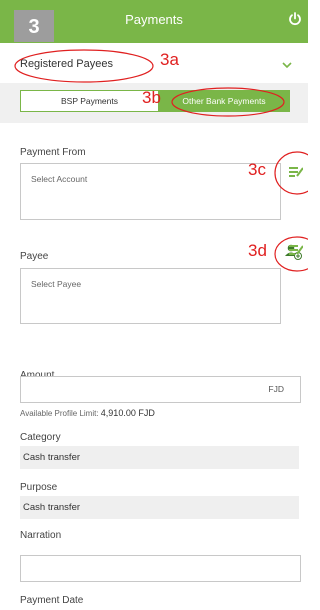 The image size is (320, 610). What do you see at coordinates (160, 568) in the screenshot?
I see `narration-field` at bounding box center [160, 568].